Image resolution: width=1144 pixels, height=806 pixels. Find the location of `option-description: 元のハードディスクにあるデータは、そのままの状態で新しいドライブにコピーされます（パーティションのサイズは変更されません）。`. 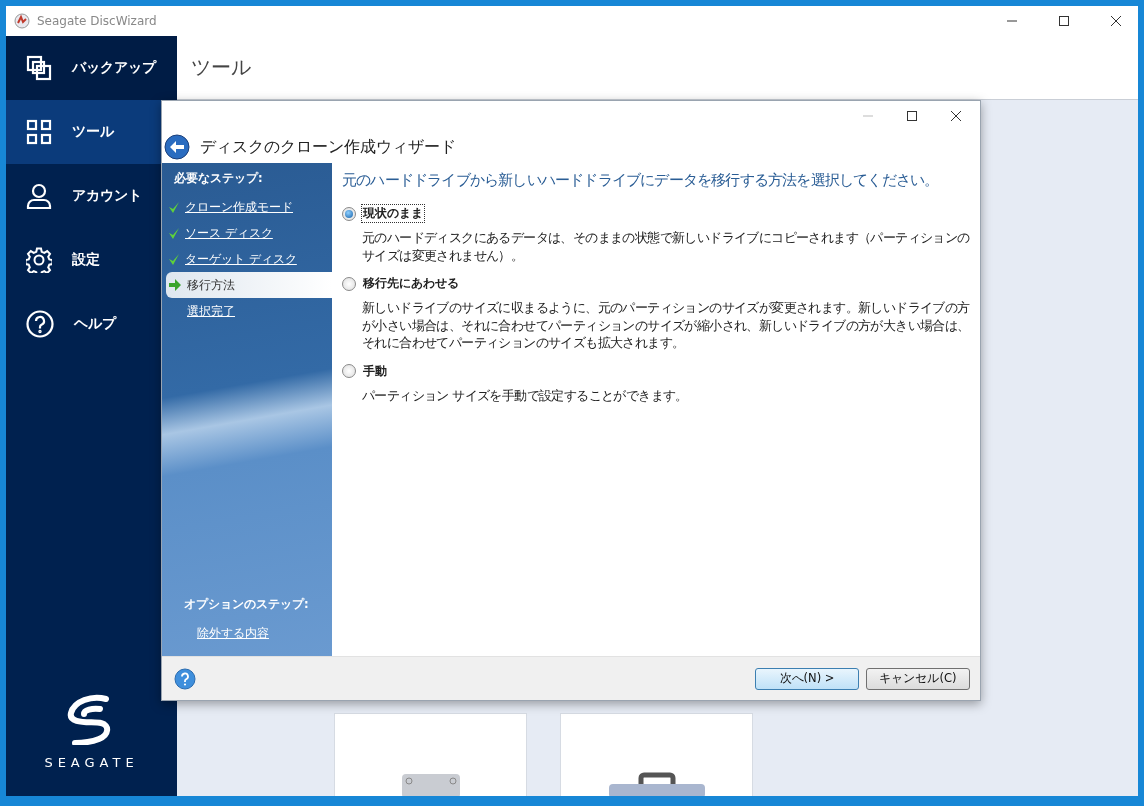

option-description: 元のハードディスクにあるデータは、そのままの状態で新しいドライブにコピーされます（パーティションのサイズは変更されません）。 is located at coordinates (666, 246).